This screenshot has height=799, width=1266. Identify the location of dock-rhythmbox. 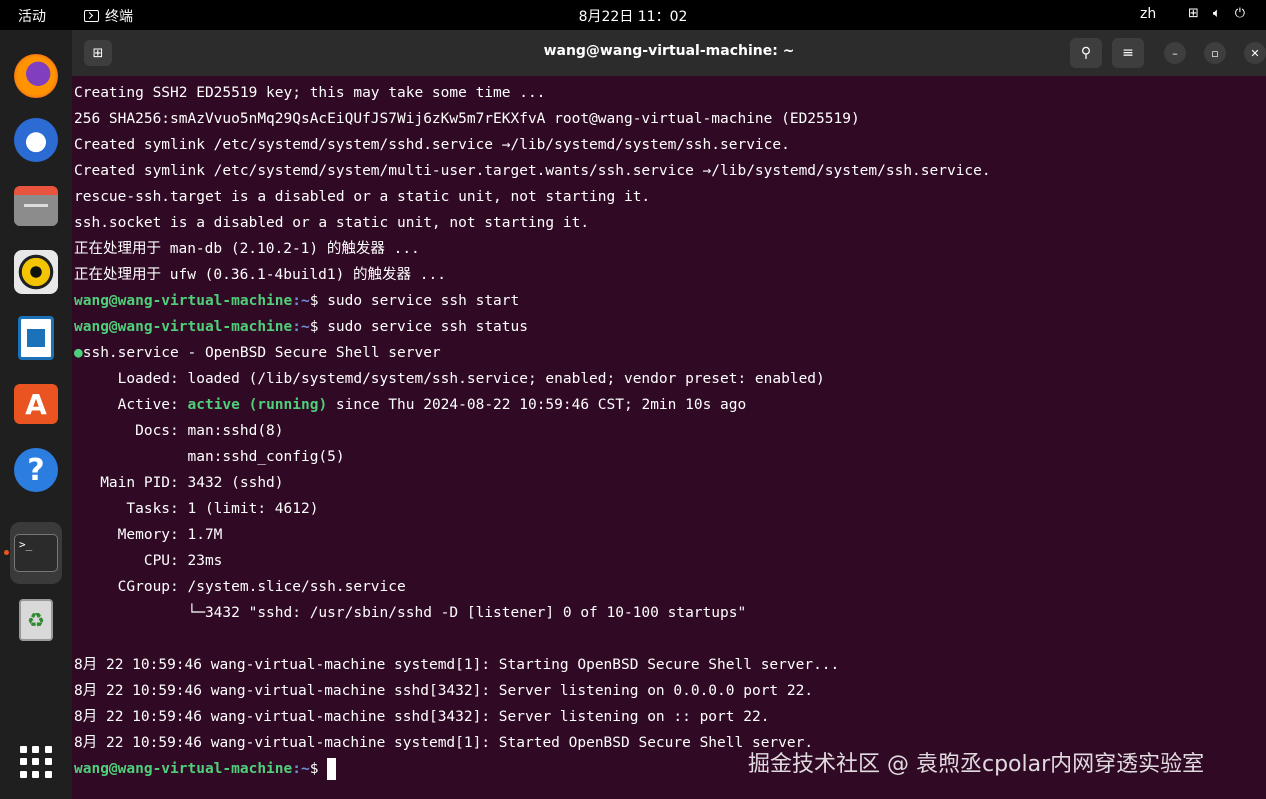
(36, 272).